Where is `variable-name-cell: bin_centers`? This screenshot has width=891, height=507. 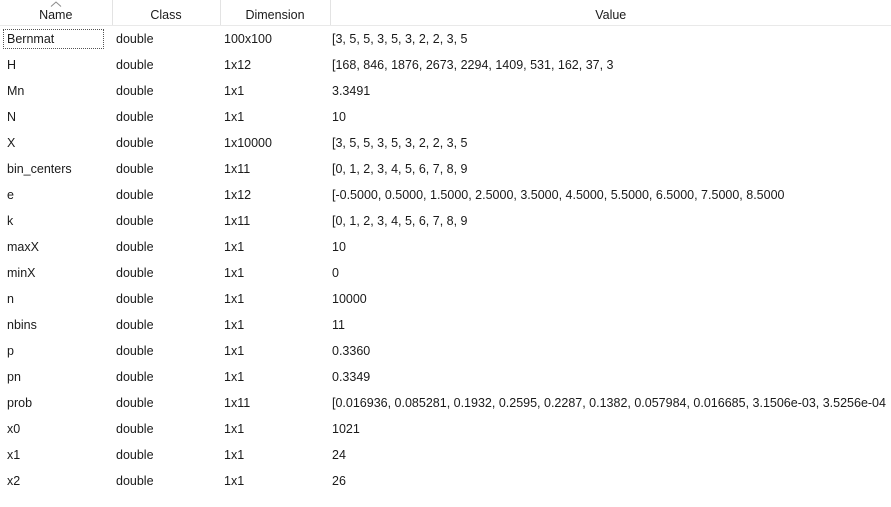 variable-name-cell: bin_centers is located at coordinates (56, 169).